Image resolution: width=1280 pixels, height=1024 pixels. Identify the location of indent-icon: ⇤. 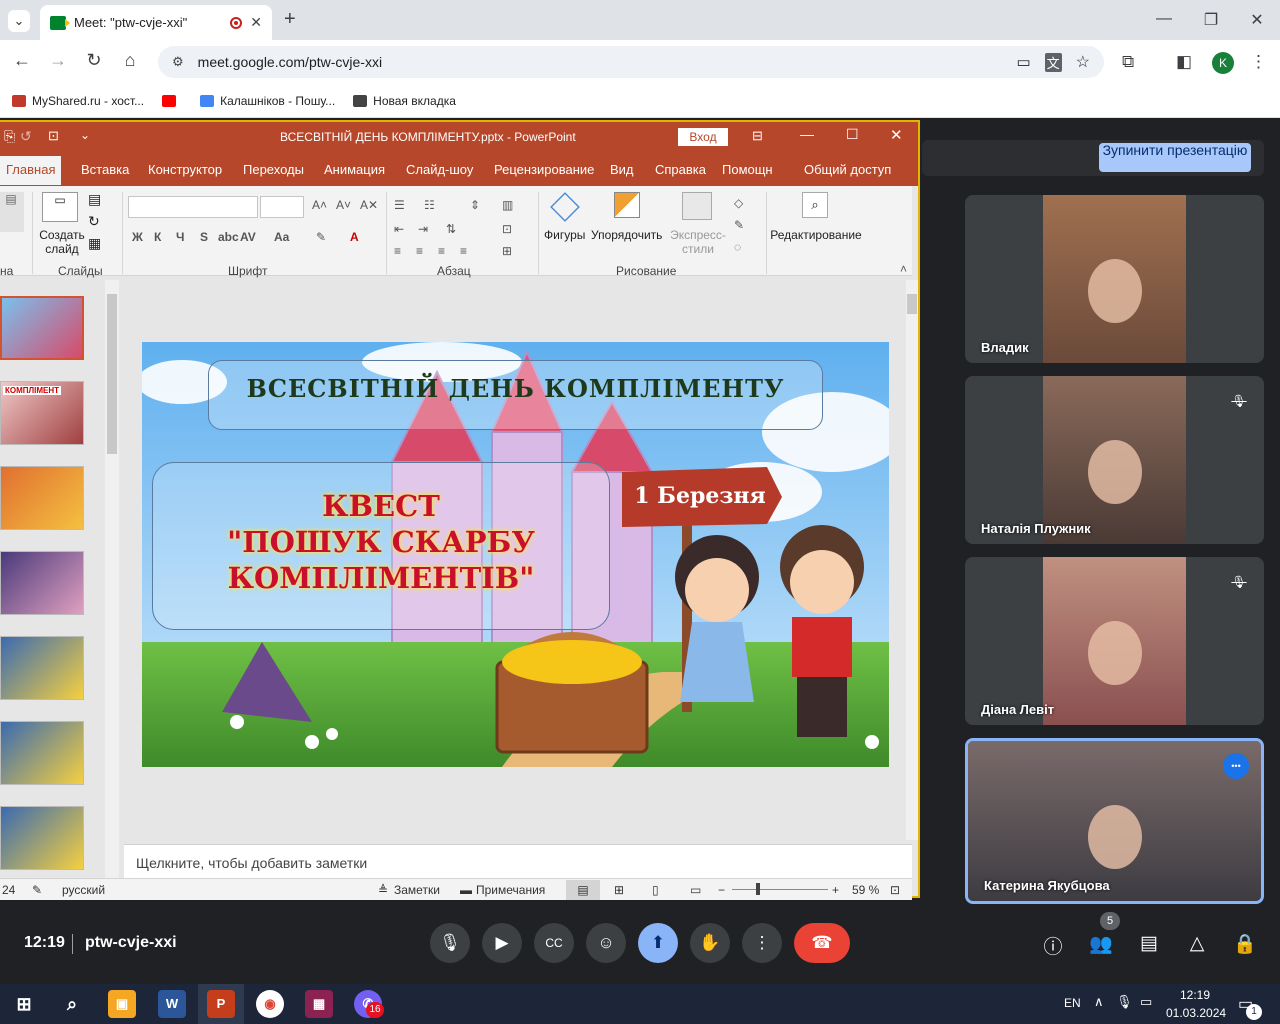
(399, 229).